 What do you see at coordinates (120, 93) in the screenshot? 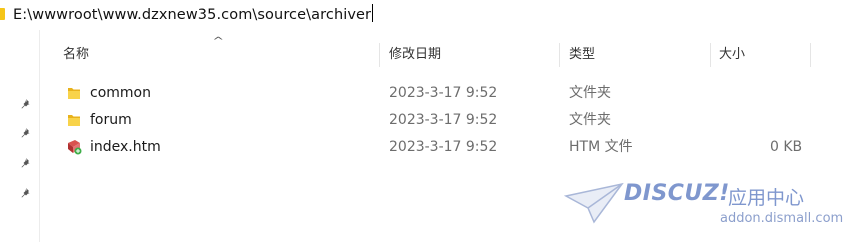
I see `file-name: common` at bounding box center [120, 93].